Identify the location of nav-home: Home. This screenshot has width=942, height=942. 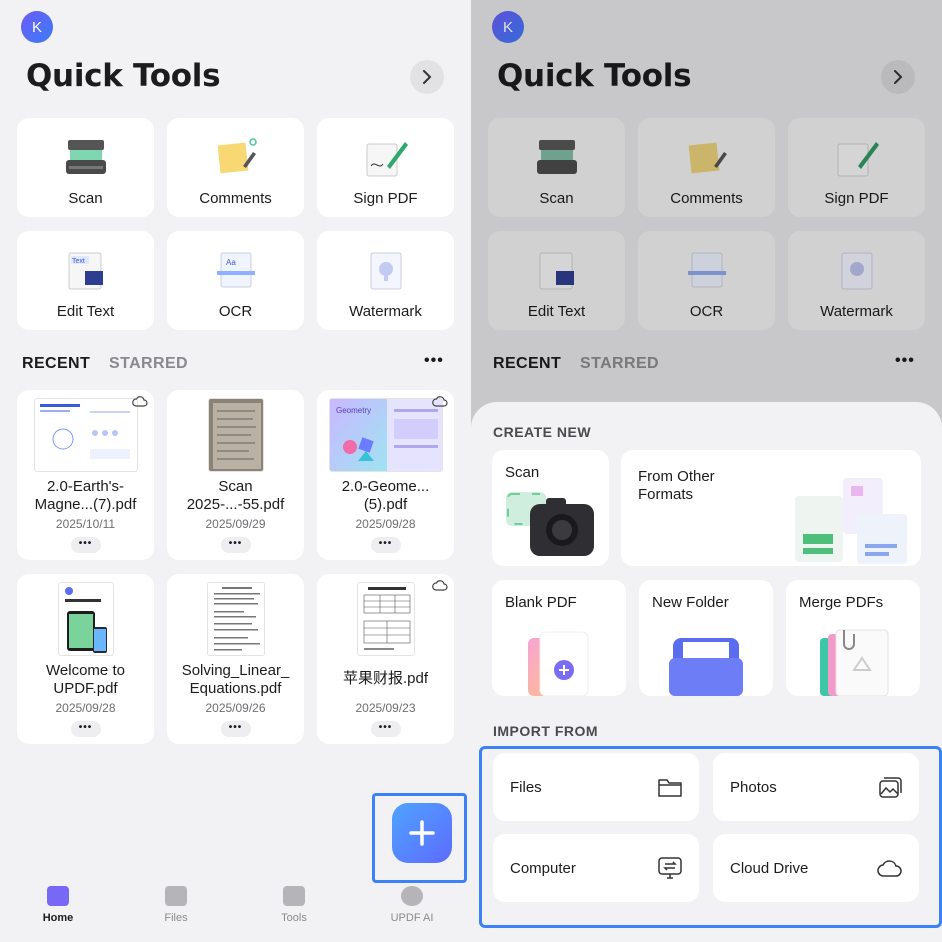
(58, 905).